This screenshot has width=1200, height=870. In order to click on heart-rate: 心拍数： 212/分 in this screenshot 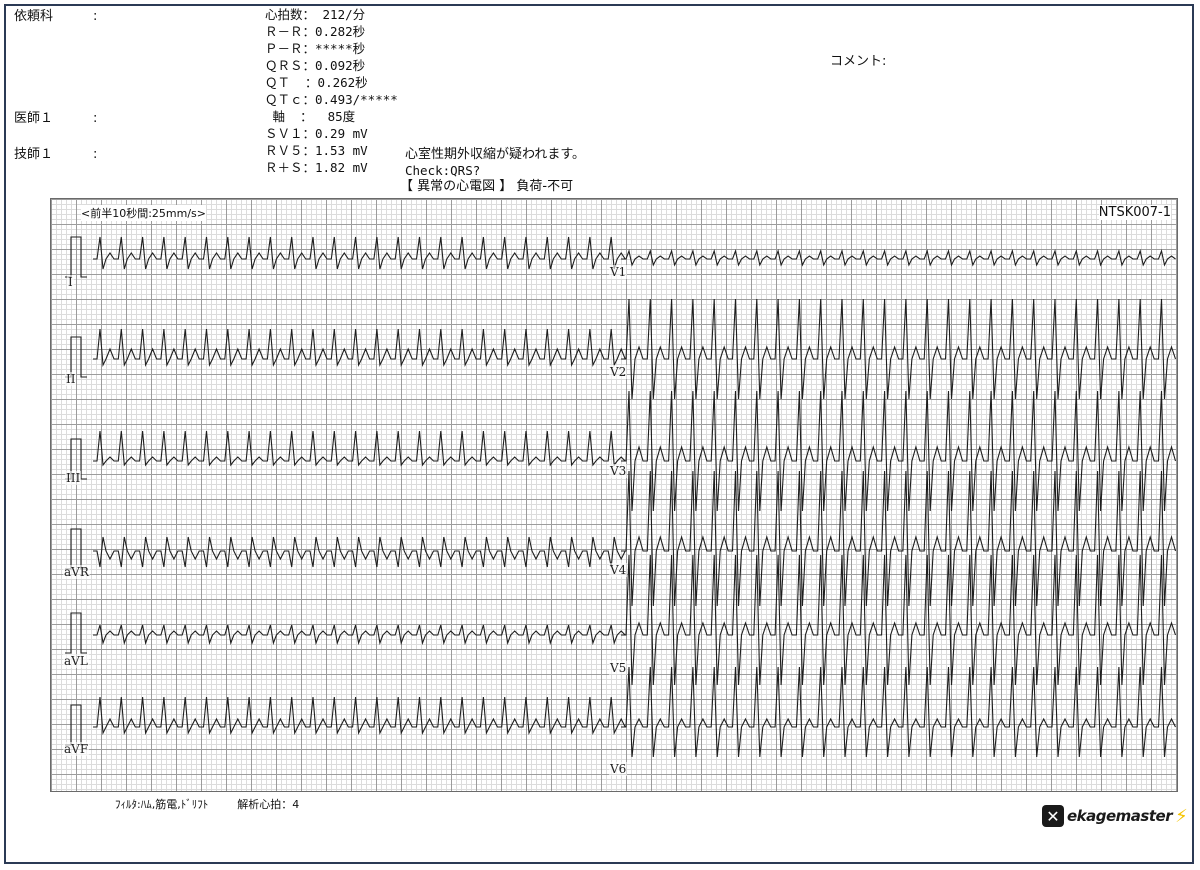, I will do `click(315, 14)`.